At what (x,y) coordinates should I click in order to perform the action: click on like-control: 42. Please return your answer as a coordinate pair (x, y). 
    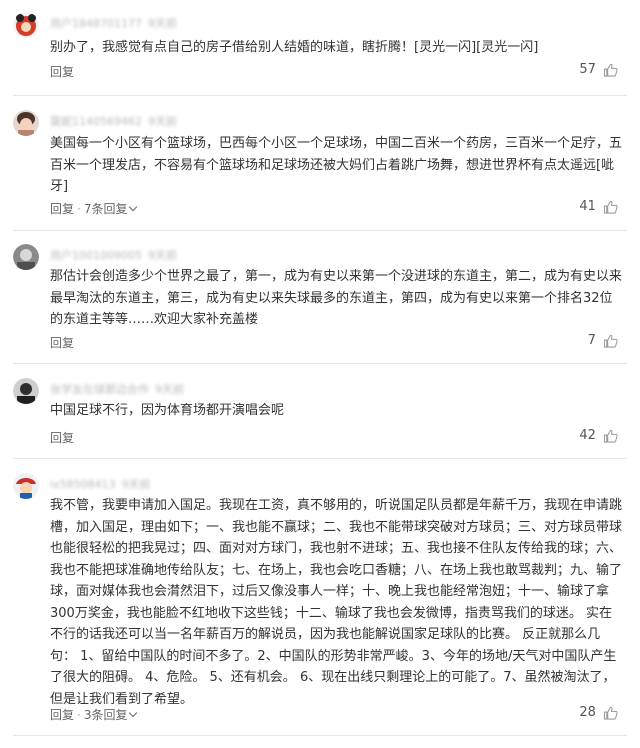
    Looking at the image, I should click on (598, 435).